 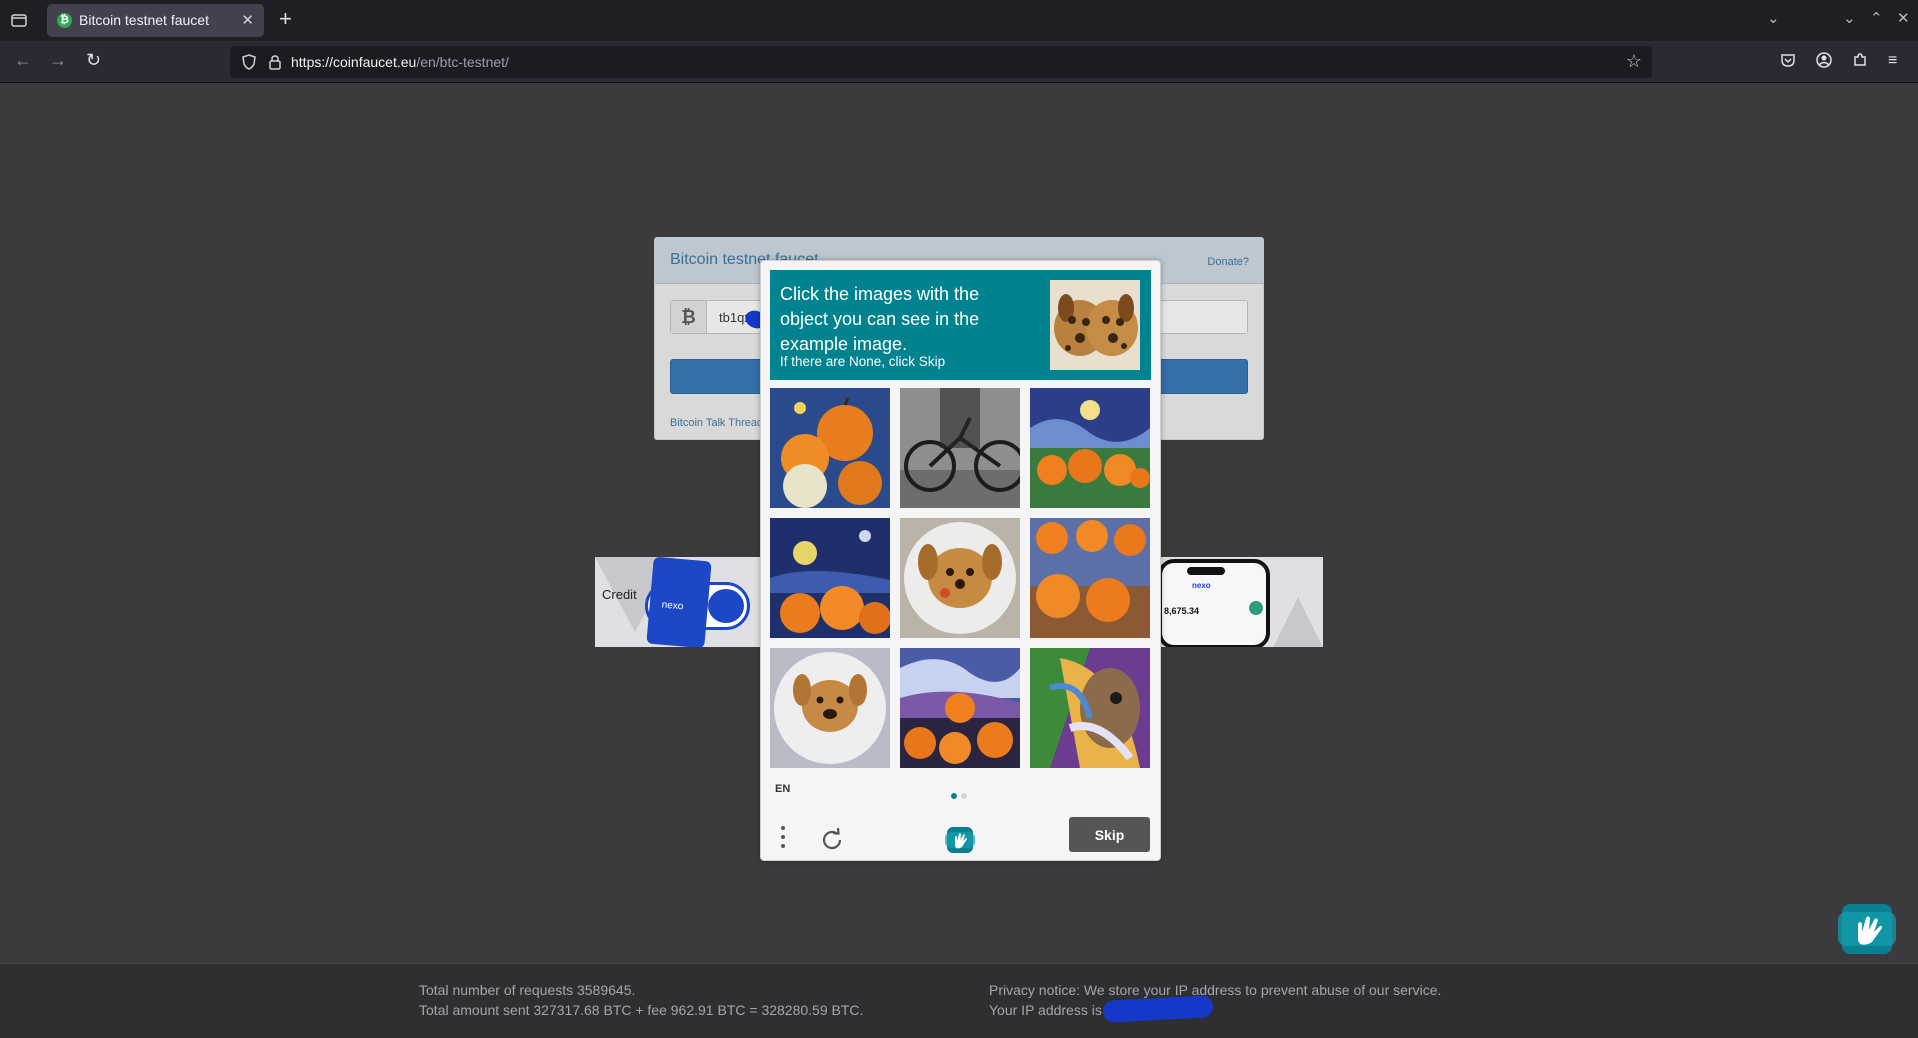 I want to click on tracking-shield-icon, so click(x=249, y=62).